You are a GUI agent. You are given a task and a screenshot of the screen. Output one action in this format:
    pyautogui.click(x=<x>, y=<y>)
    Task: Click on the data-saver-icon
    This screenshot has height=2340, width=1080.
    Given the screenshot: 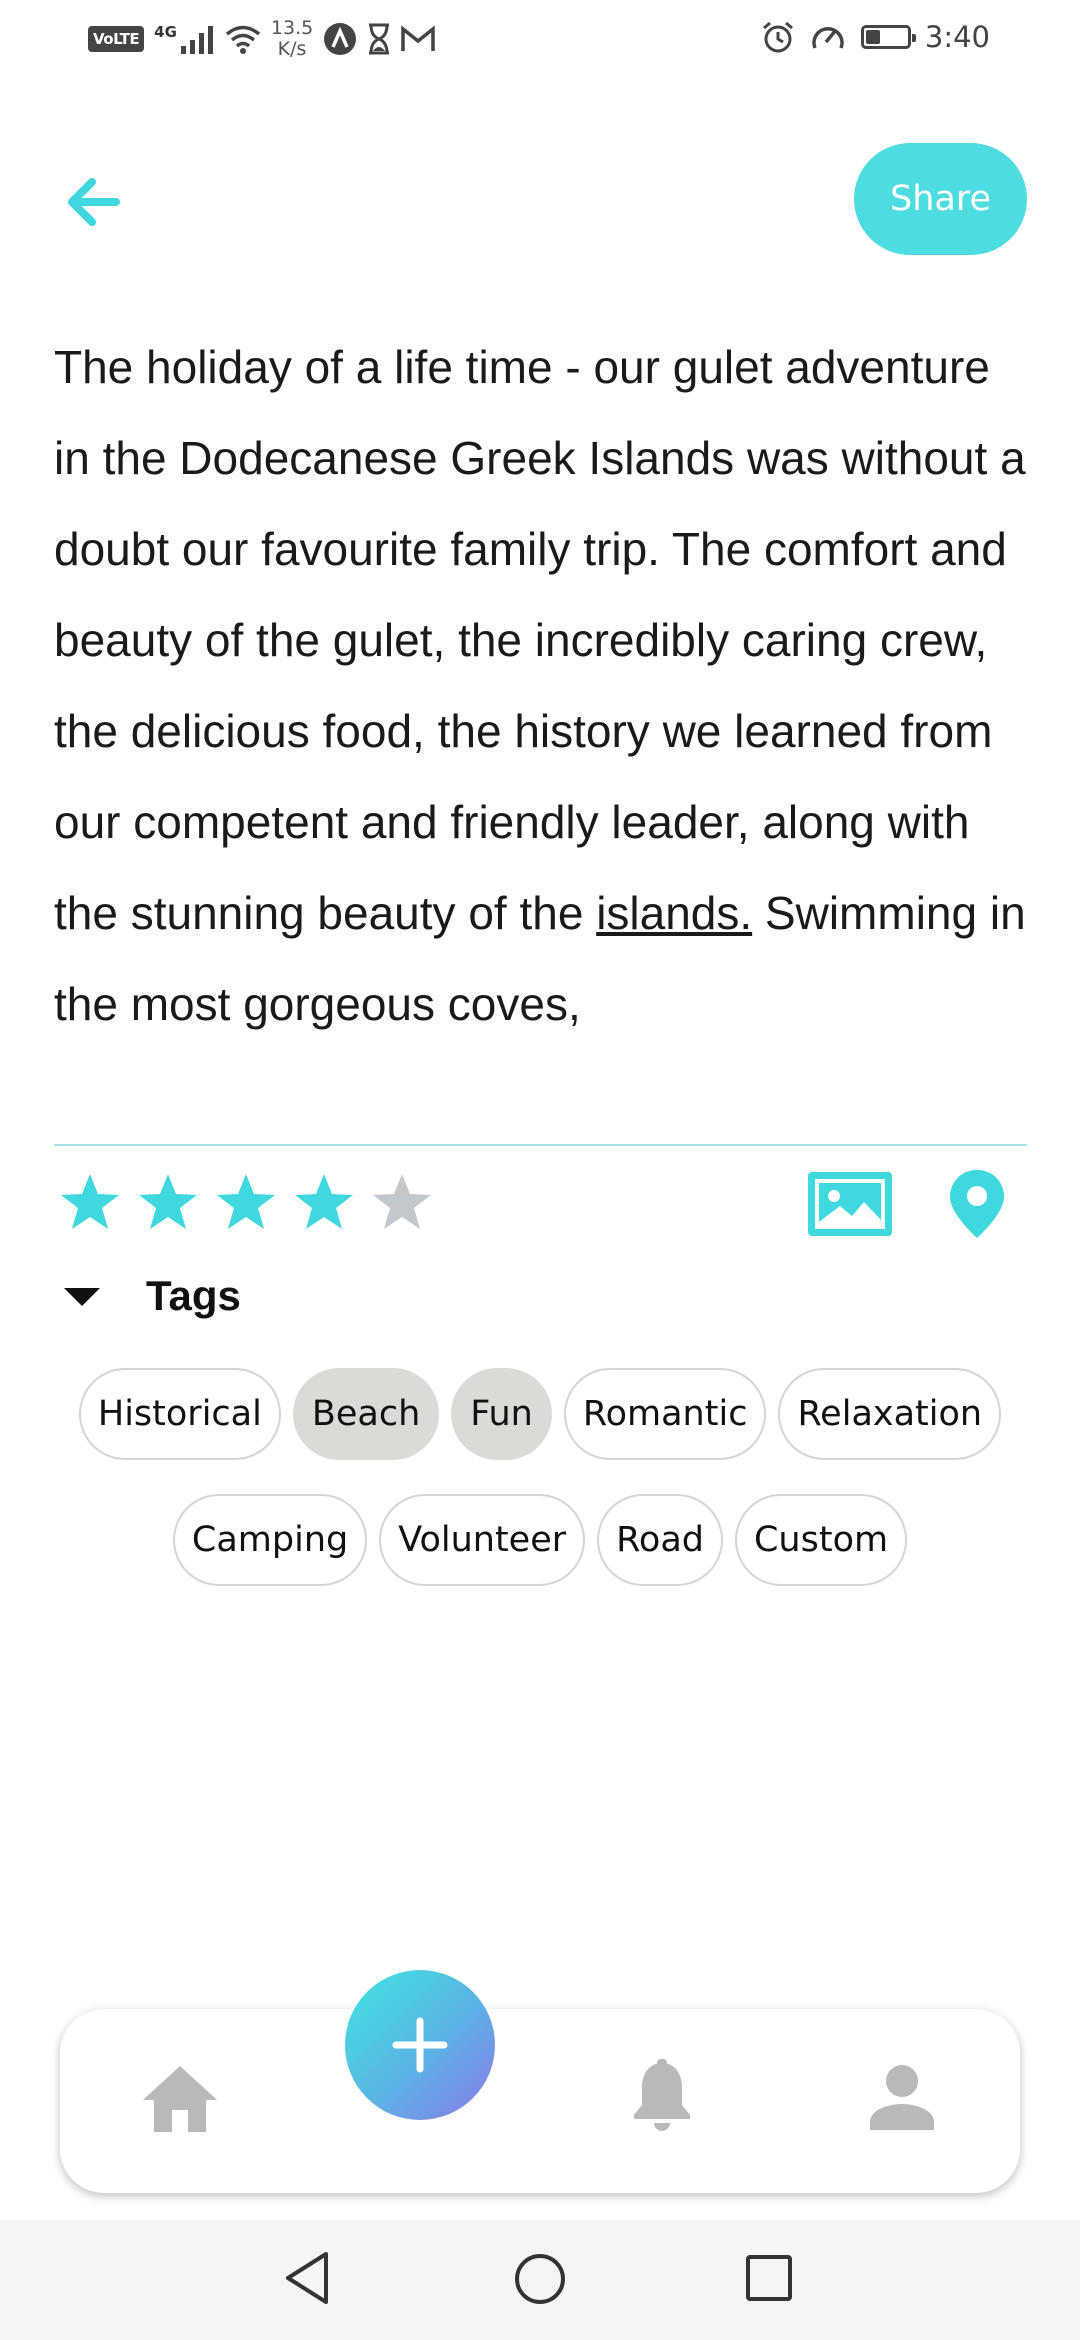 What is the action you would take?
    pyautogui.click(x=828, y=38)
    